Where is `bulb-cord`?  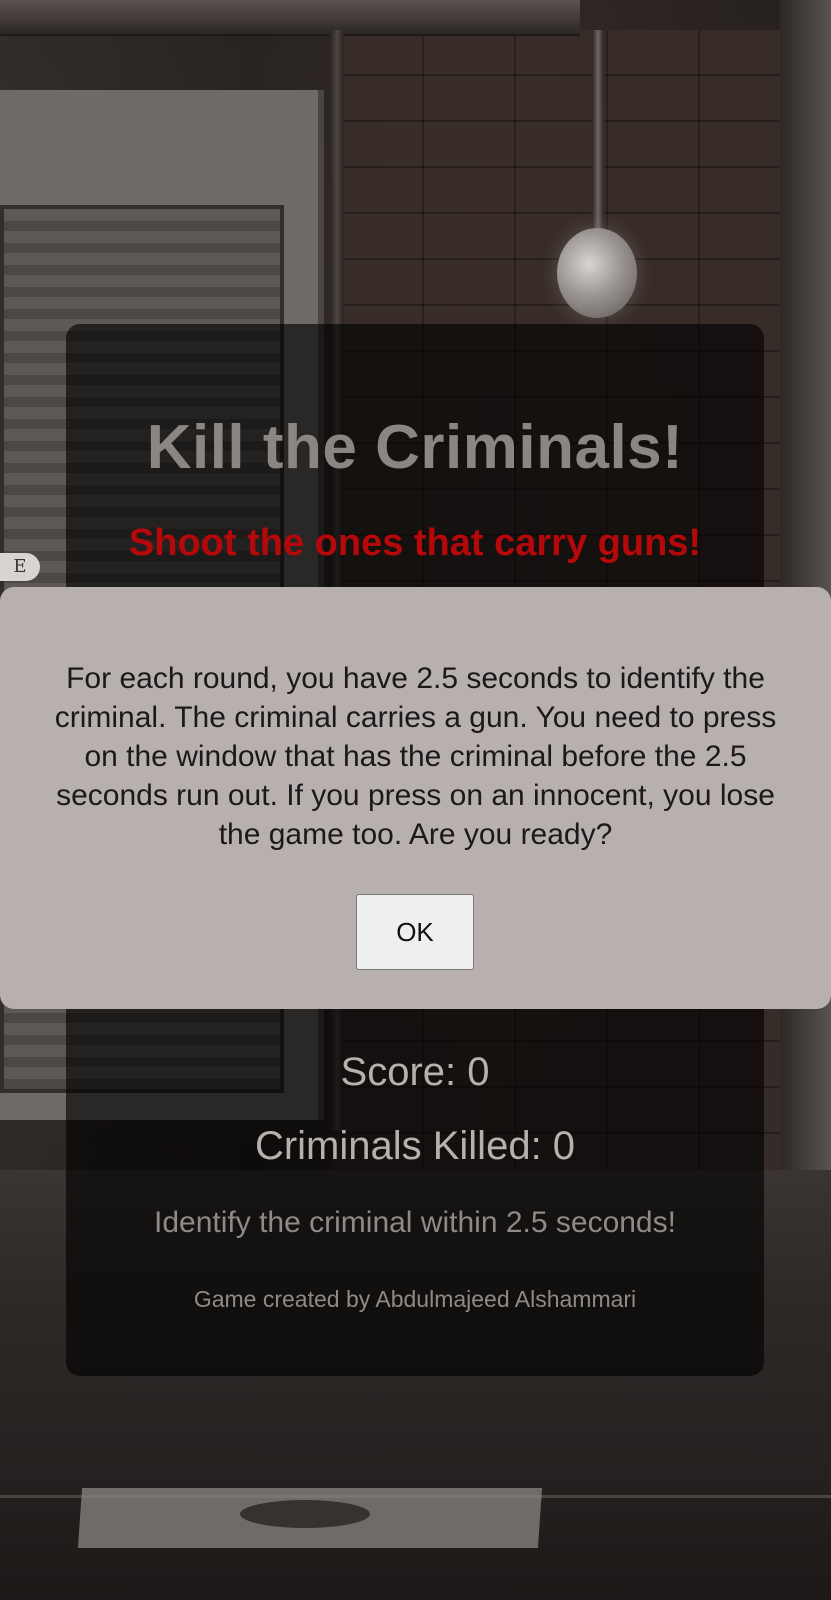
bulb-cord is located at coordinates (598, 130).